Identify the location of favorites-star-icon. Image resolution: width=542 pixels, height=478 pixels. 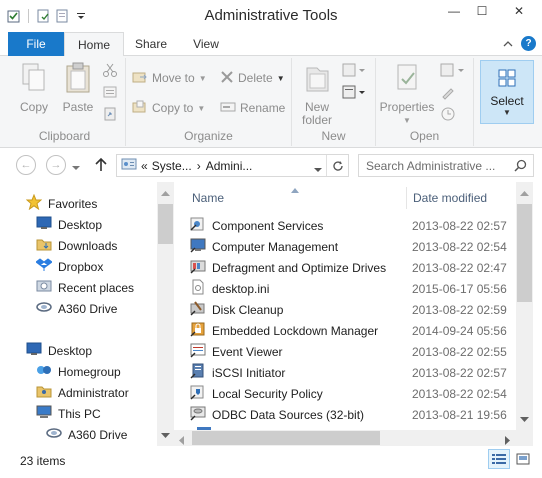
(34, 203).